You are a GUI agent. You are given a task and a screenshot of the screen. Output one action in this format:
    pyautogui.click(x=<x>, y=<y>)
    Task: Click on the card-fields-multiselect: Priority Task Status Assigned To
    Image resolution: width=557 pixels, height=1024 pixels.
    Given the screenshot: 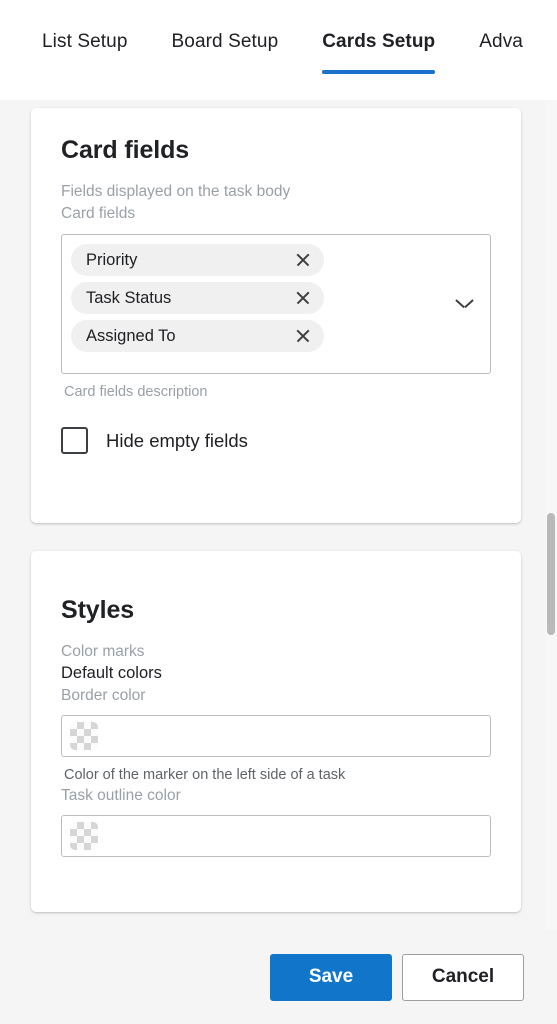 What is the action you would take?
    pyautogui.click(x=276, y=304)
    